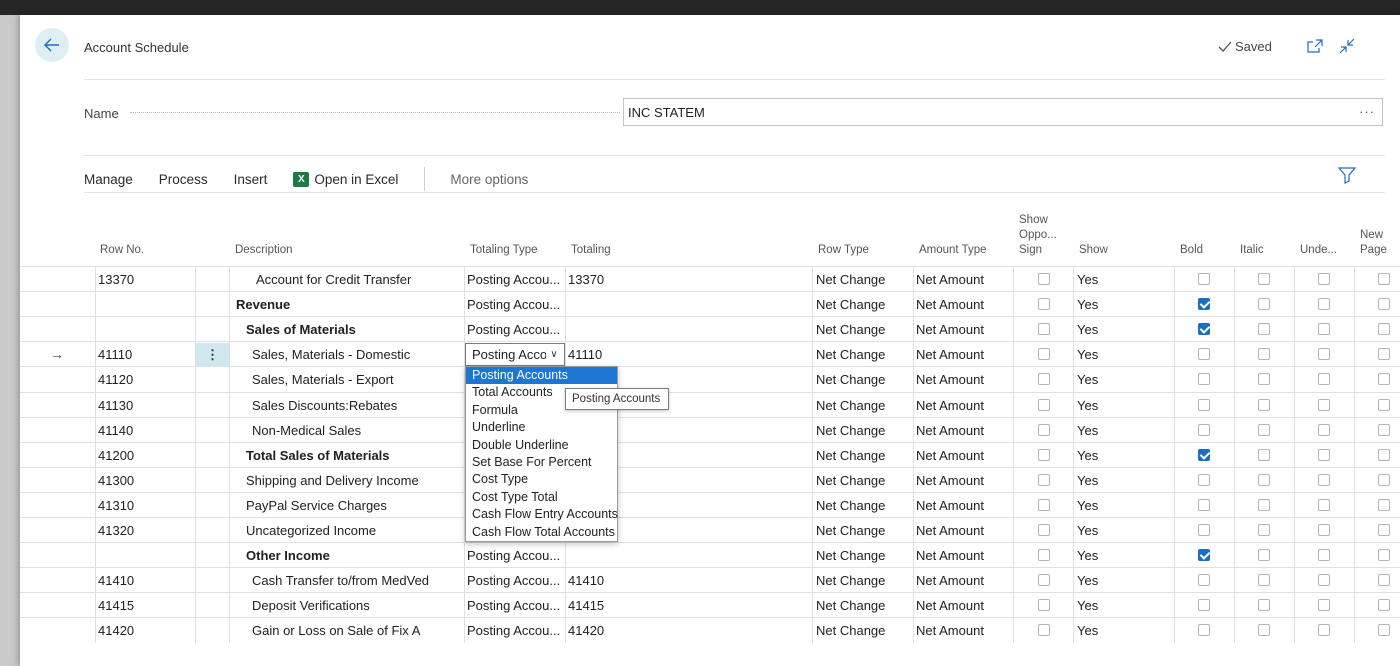 The image size is (1400, 666). Describe the element at coordinates (116, 605) in the screenshot. I see `row-no-cell: 41415` at that location.